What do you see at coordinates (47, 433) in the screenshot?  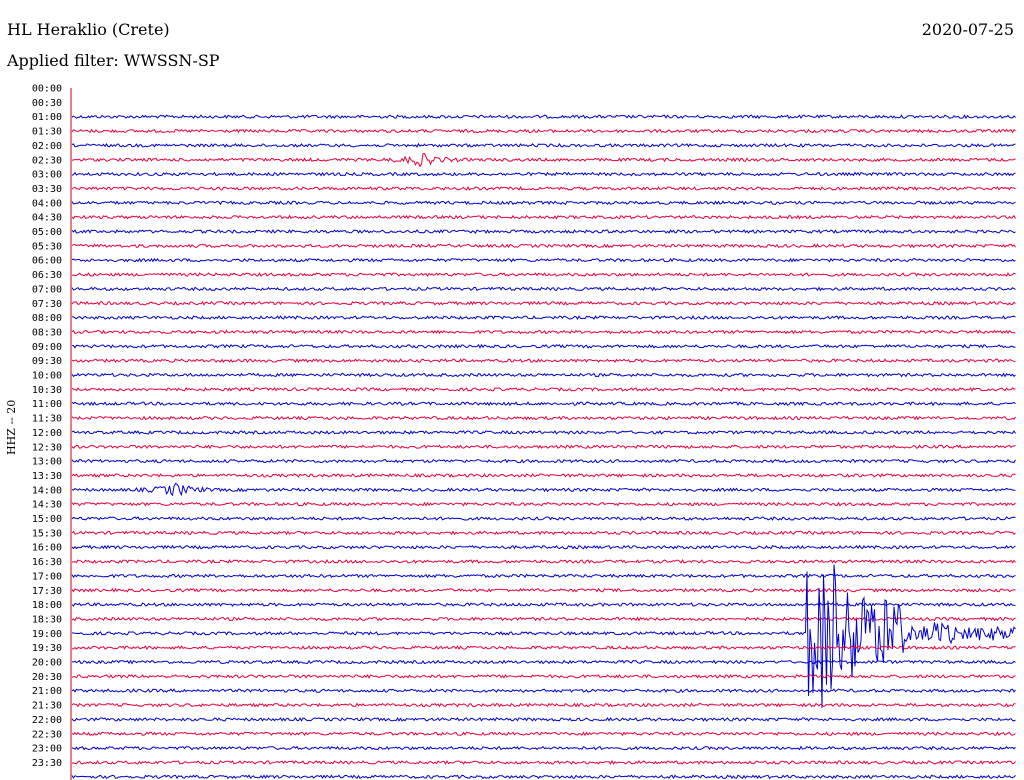 I see `time-tick-label: 12:00` at bounding box center [47, 433].